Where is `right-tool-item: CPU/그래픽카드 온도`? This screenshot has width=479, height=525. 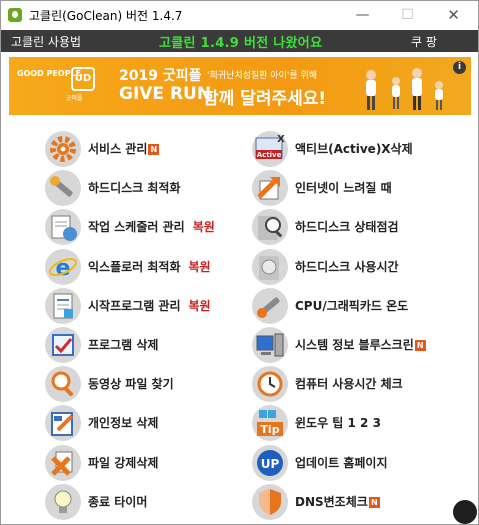 right-tool-item: CPU/그래픽카드 온도 is located at coordinates (351, 306).